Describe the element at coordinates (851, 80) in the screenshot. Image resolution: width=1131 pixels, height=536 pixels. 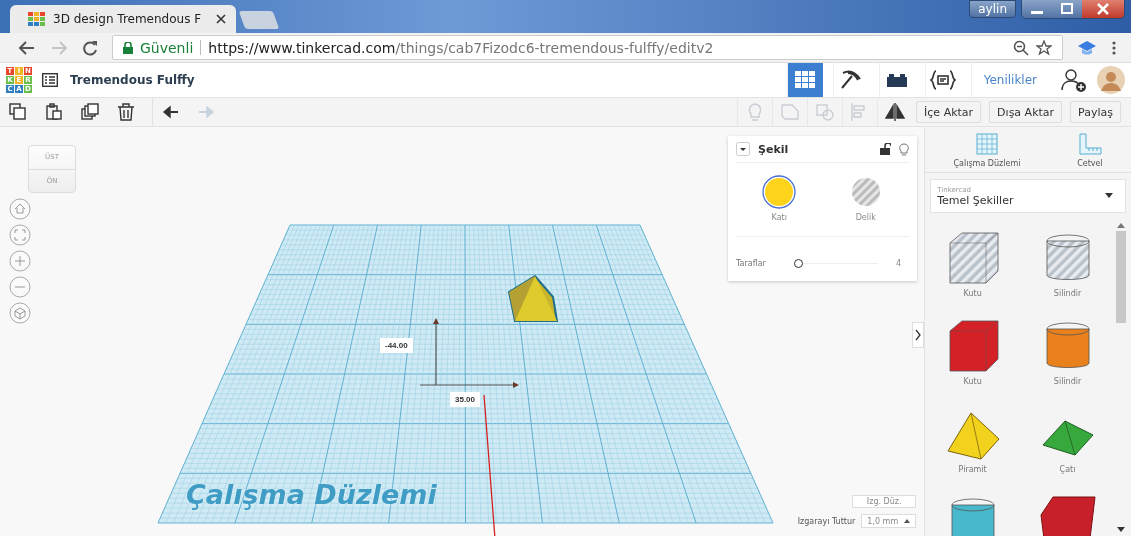
I see `pickaxe-icon` at that location.